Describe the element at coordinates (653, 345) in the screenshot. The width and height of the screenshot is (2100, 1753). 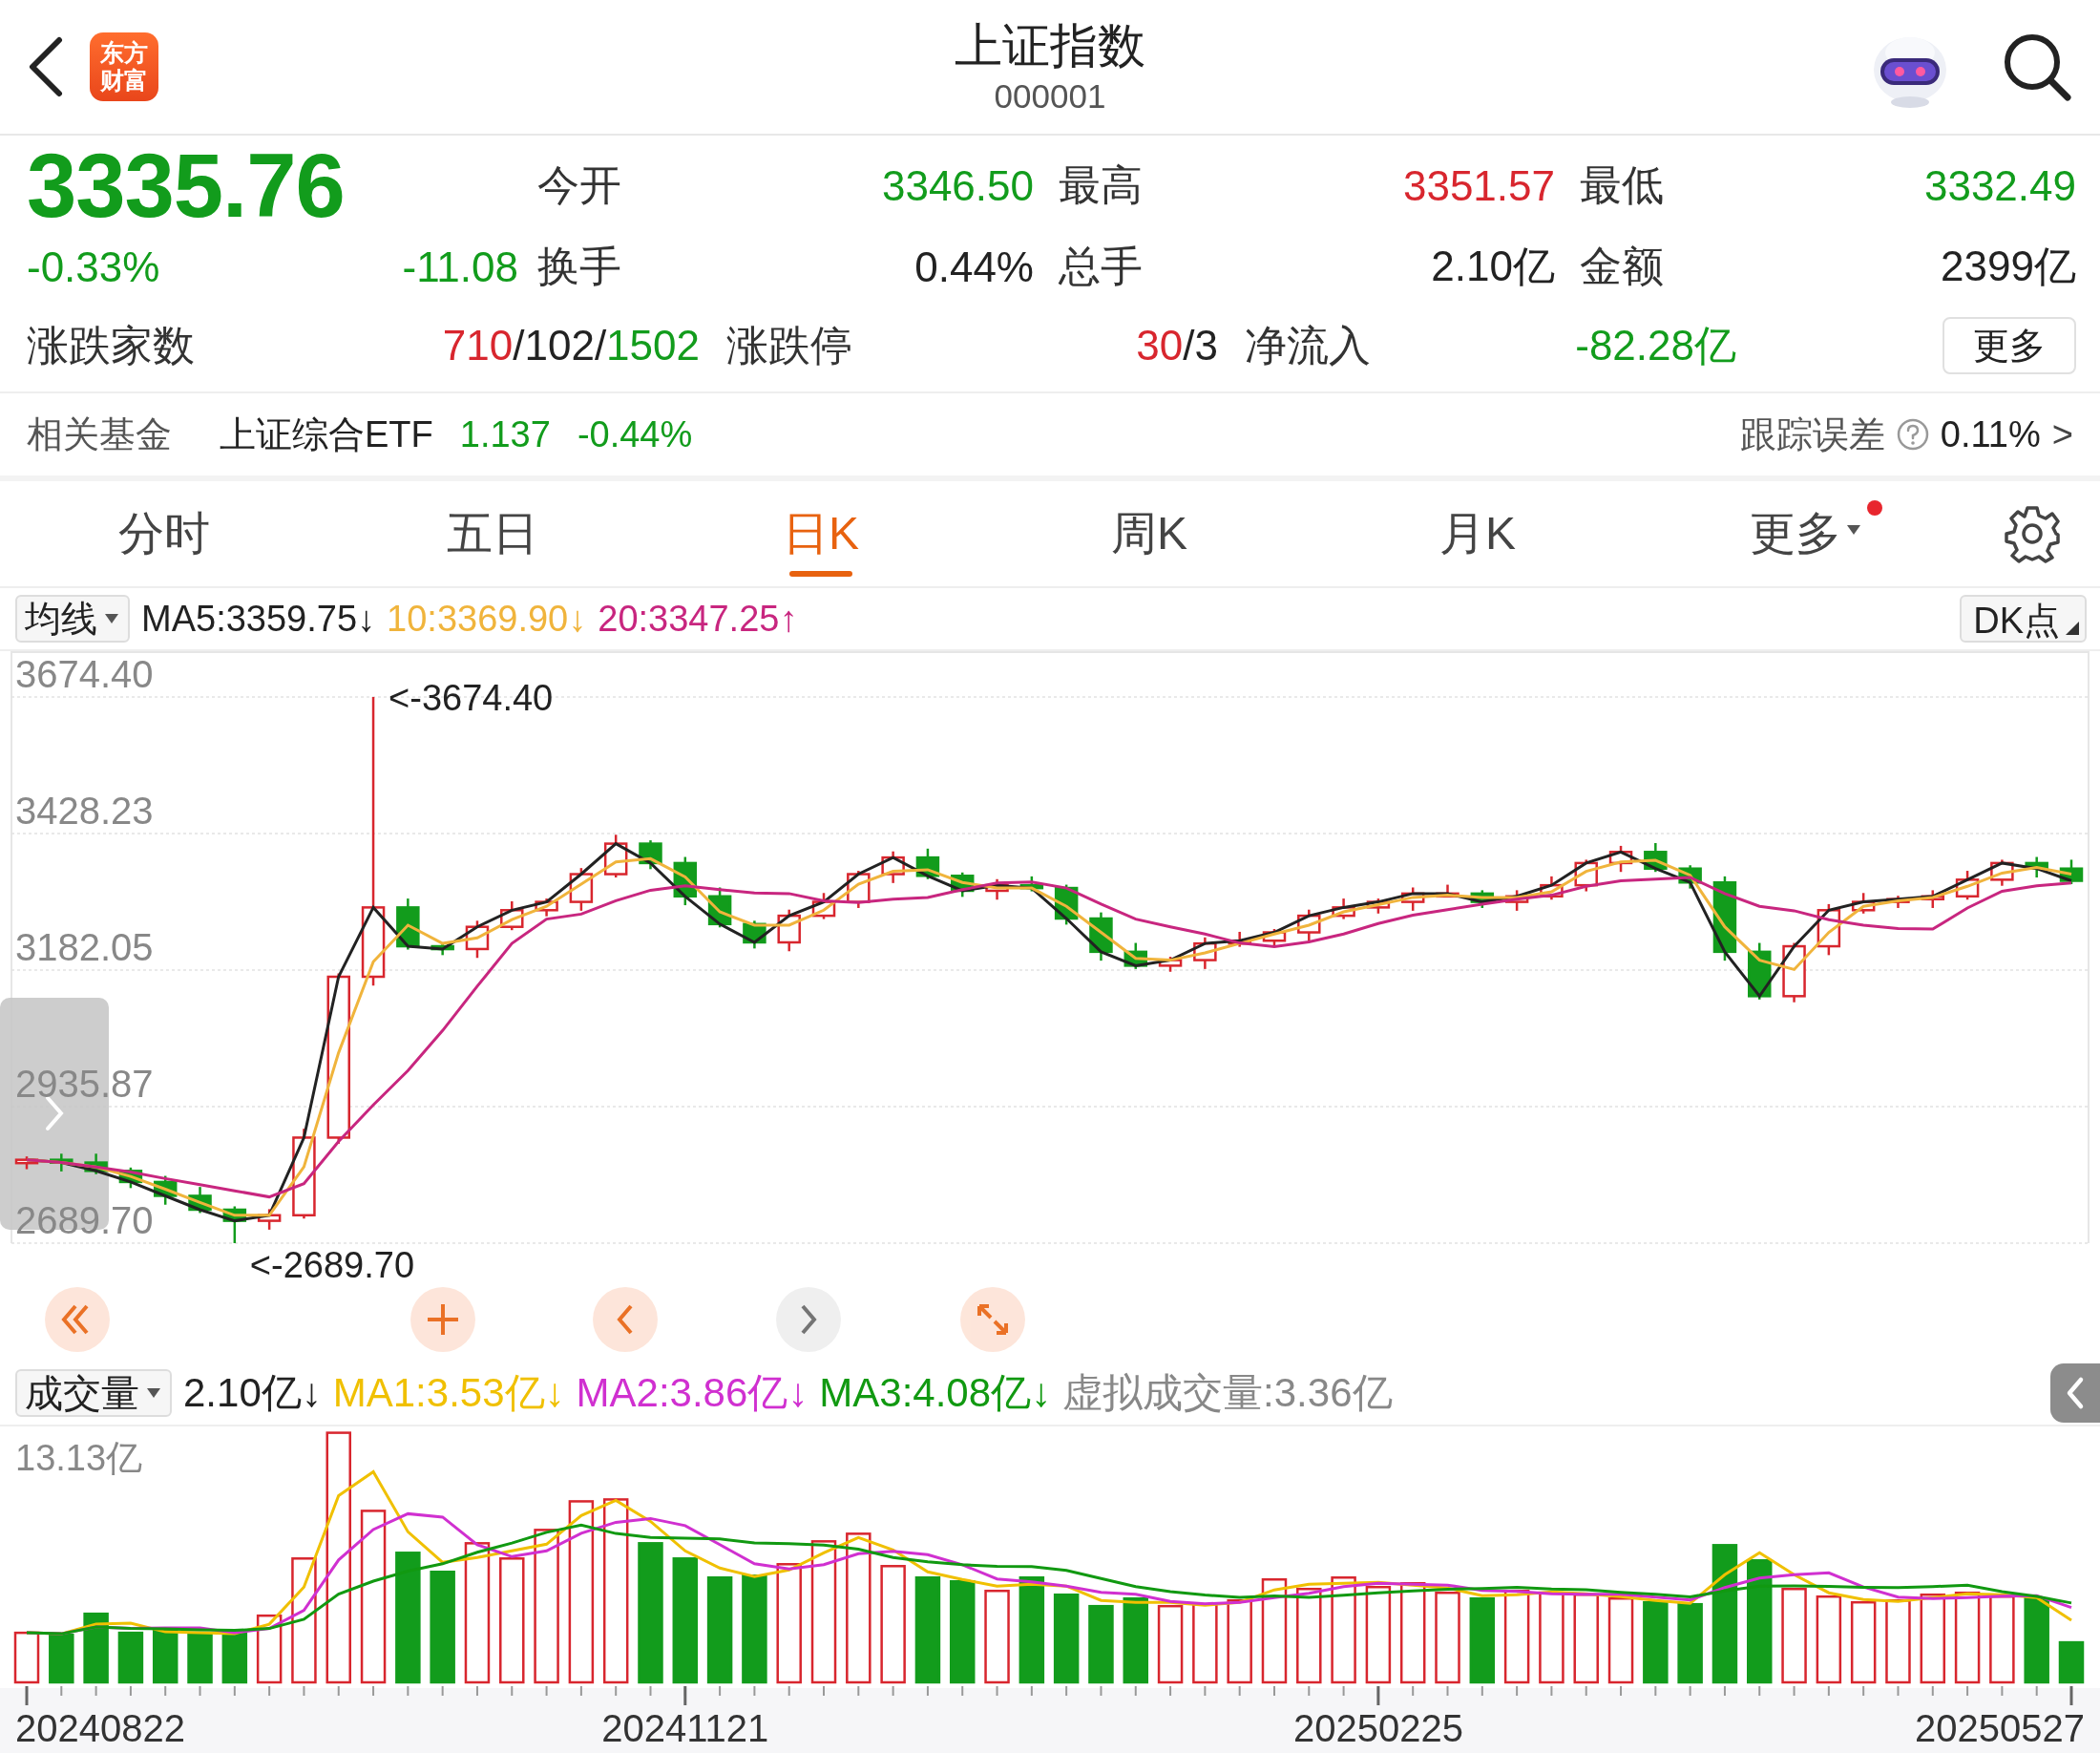
I see `count-value: 1502` at that location.